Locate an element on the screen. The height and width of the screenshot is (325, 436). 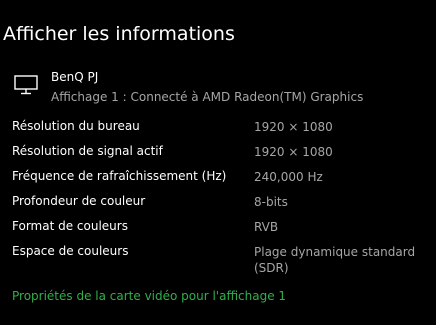
info-value: Plage dynamique standard (SDR) is located at coordinates (335, 260).